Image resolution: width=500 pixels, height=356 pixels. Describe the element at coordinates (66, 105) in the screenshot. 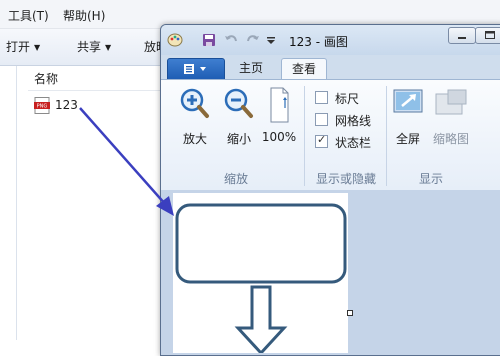

I see `file-name: 123` at that location.